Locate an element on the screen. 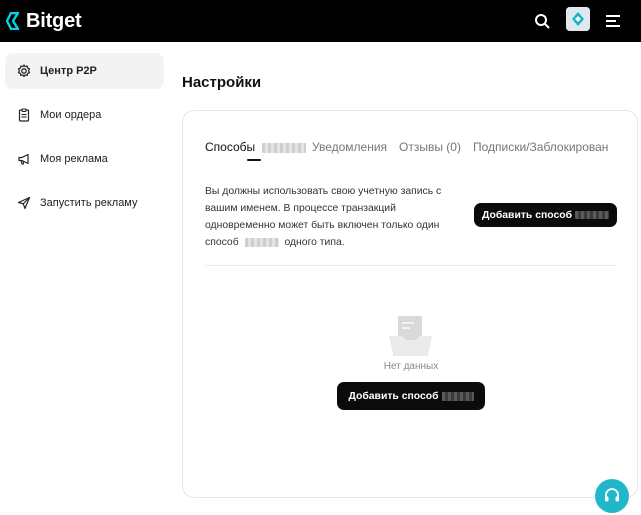  gear-icon is located at coordinates (24, 71).